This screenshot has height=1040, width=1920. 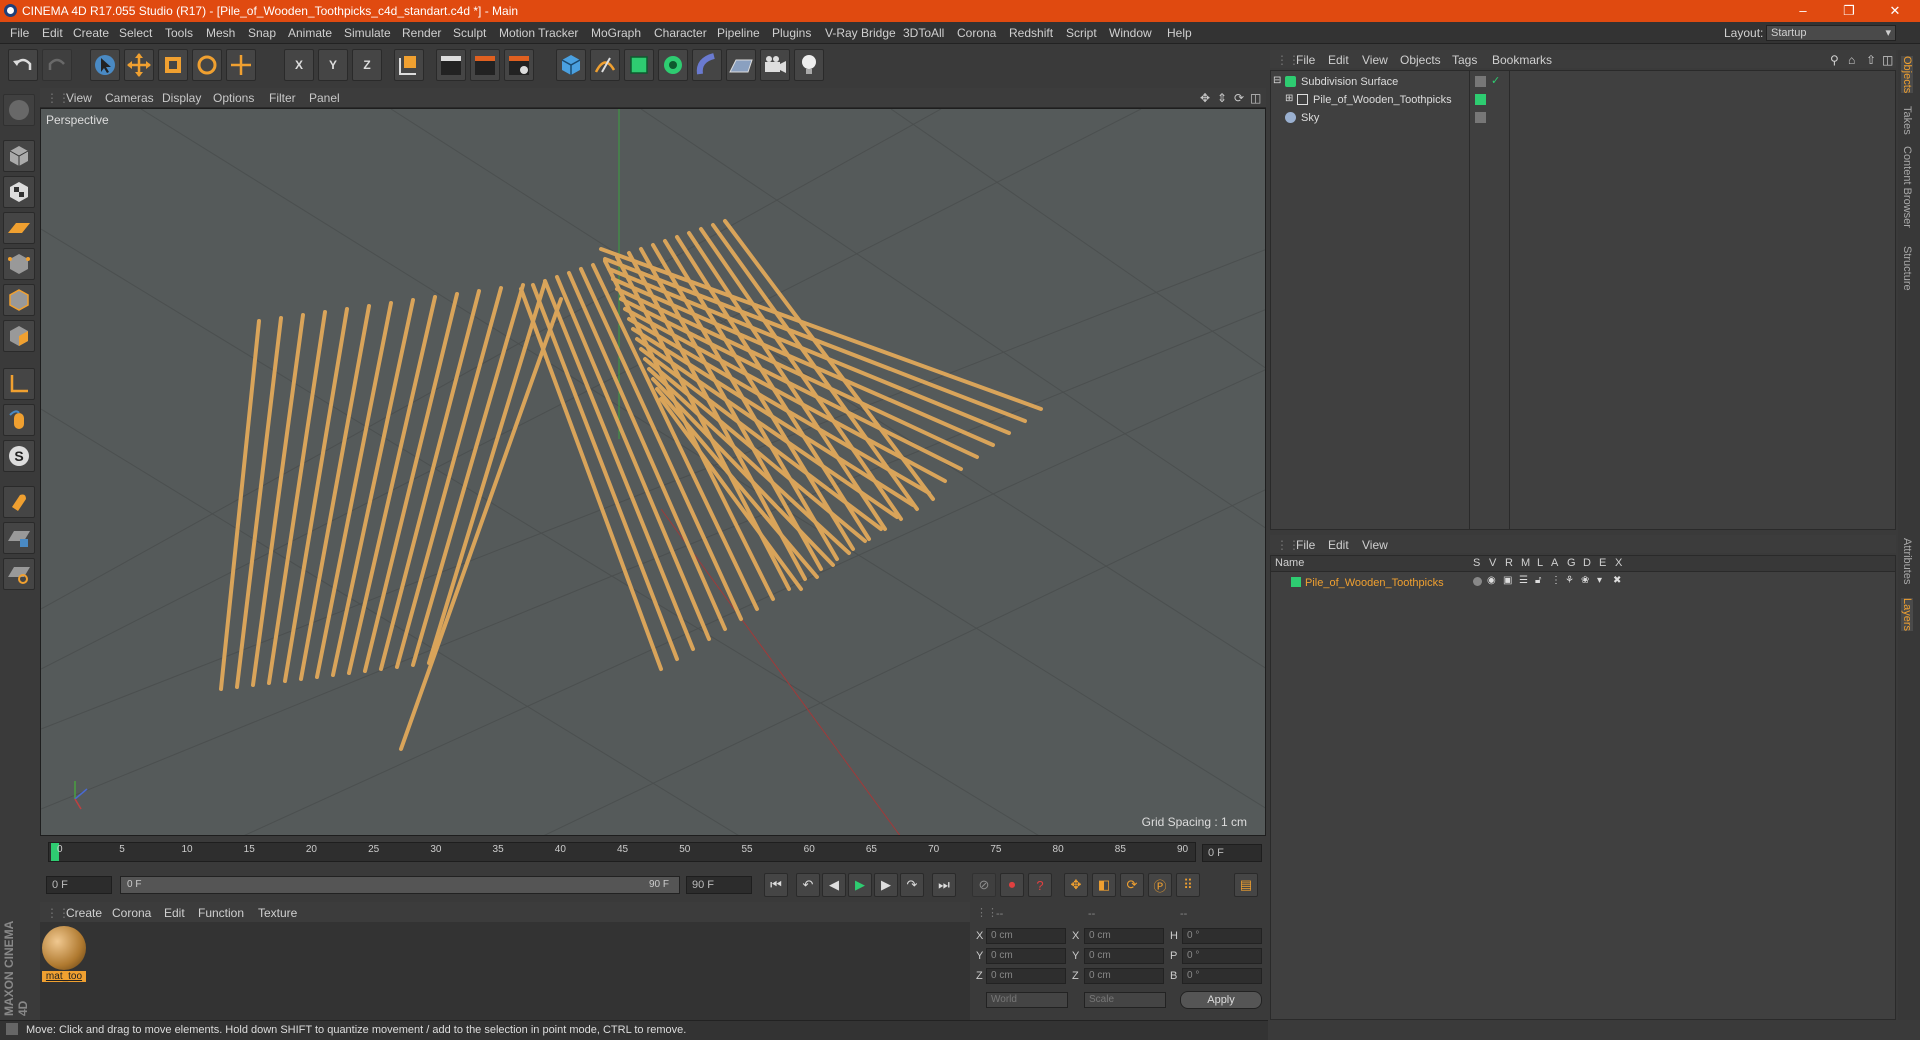 I want to click on tab-takes: Takes, so click(x=1907, y=120).